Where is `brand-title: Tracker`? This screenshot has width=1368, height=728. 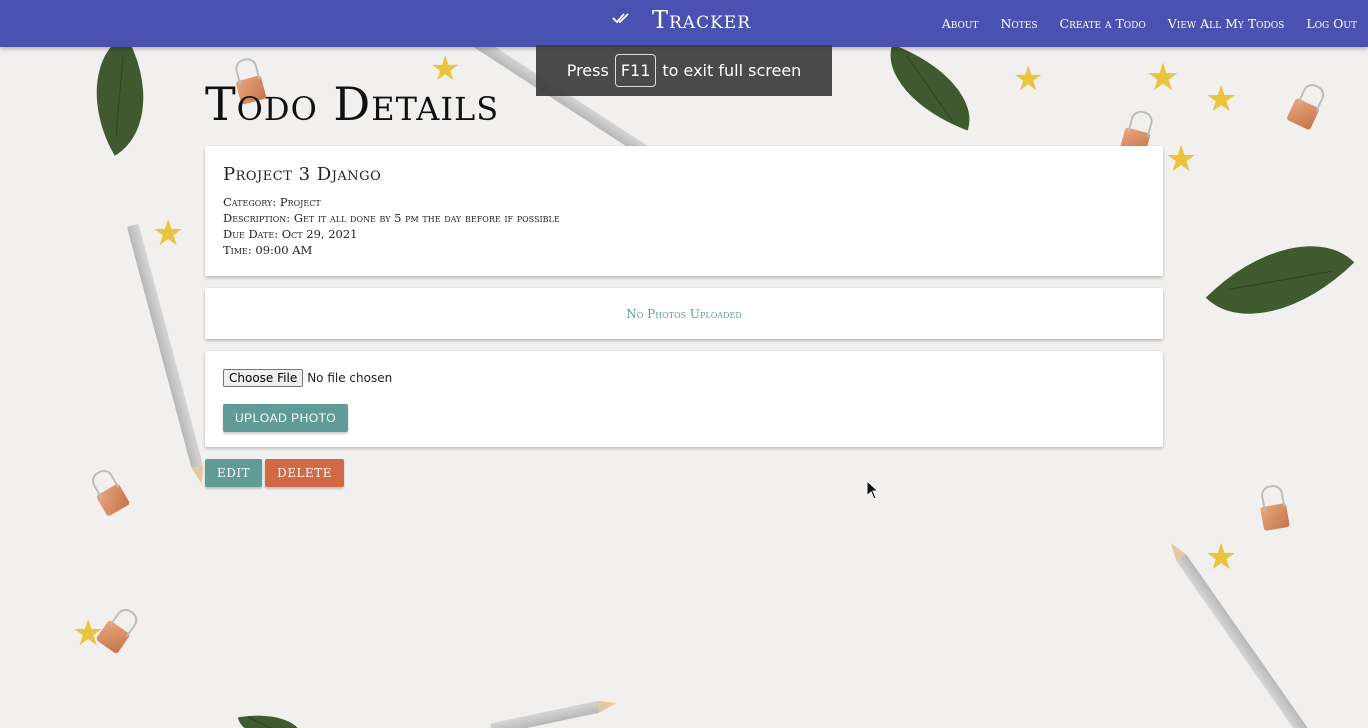 brand-title: Tracker is located at coordinates (702, 20).